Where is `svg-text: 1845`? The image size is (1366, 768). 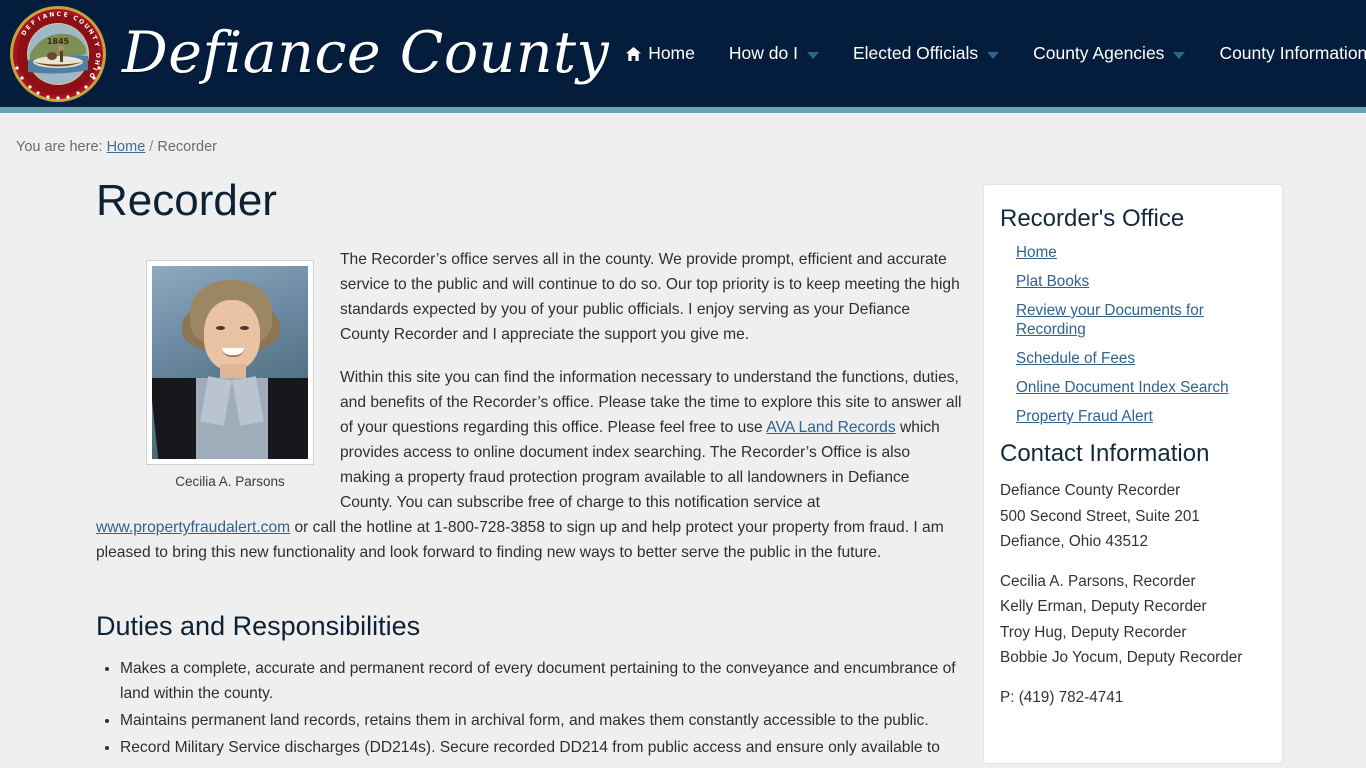 svg-text: 1845 is located at coordinates (58, 41).